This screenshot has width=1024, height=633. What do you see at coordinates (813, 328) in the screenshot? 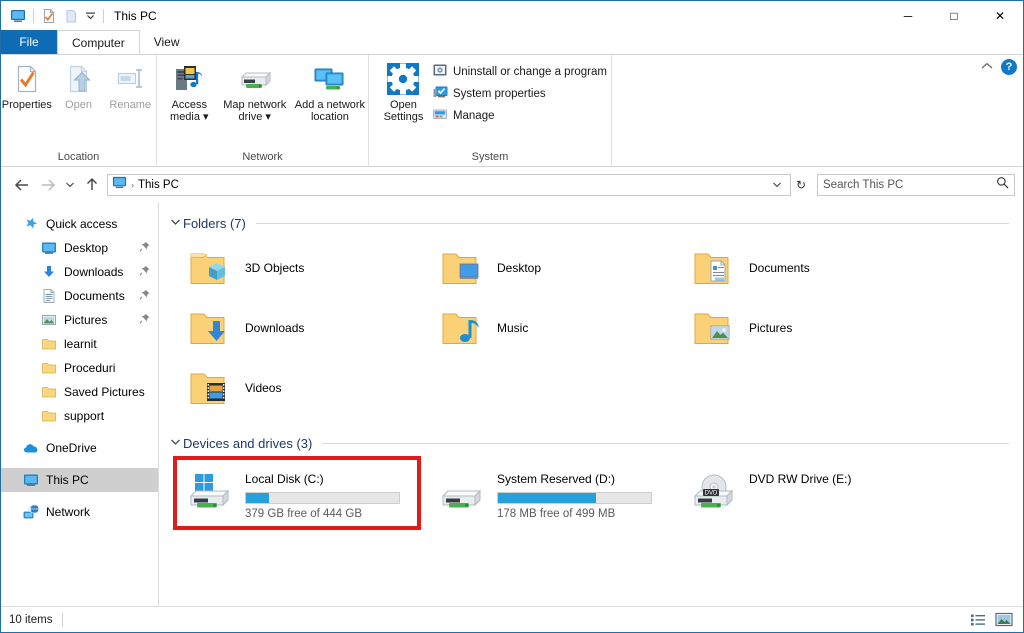
I see `folder-item-pictures: Pictures` at bounding box center [813, 328].